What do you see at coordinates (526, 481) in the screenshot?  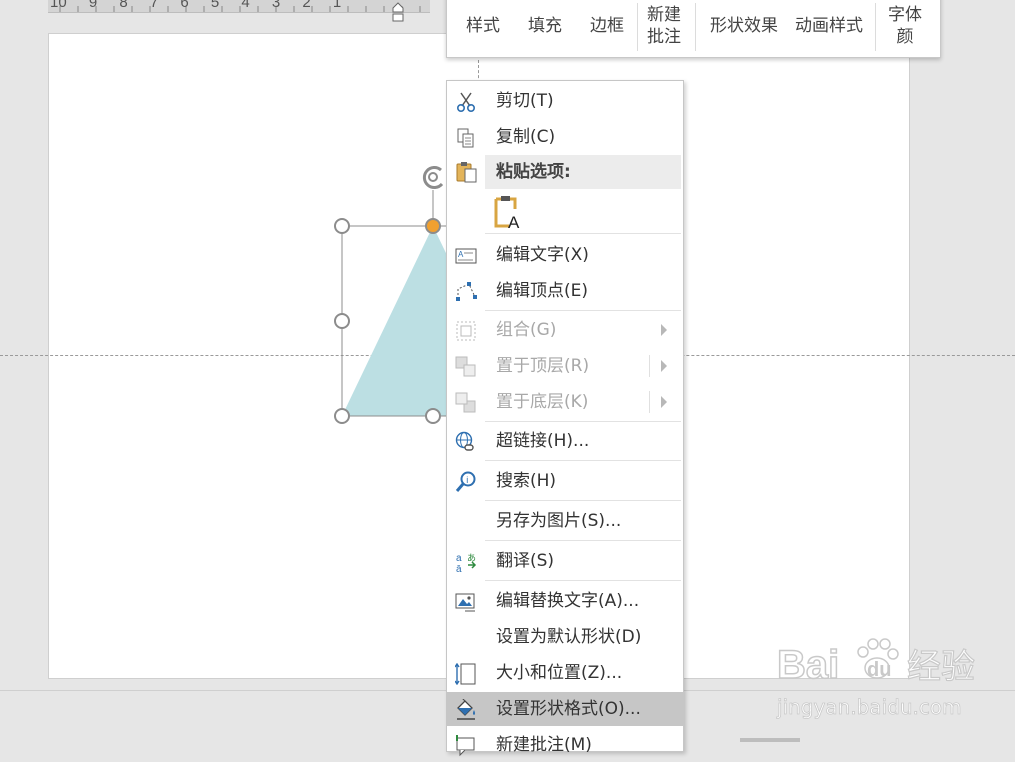 I see `menu-item-label: 搜索(H)` at bounding box center [526, 481].